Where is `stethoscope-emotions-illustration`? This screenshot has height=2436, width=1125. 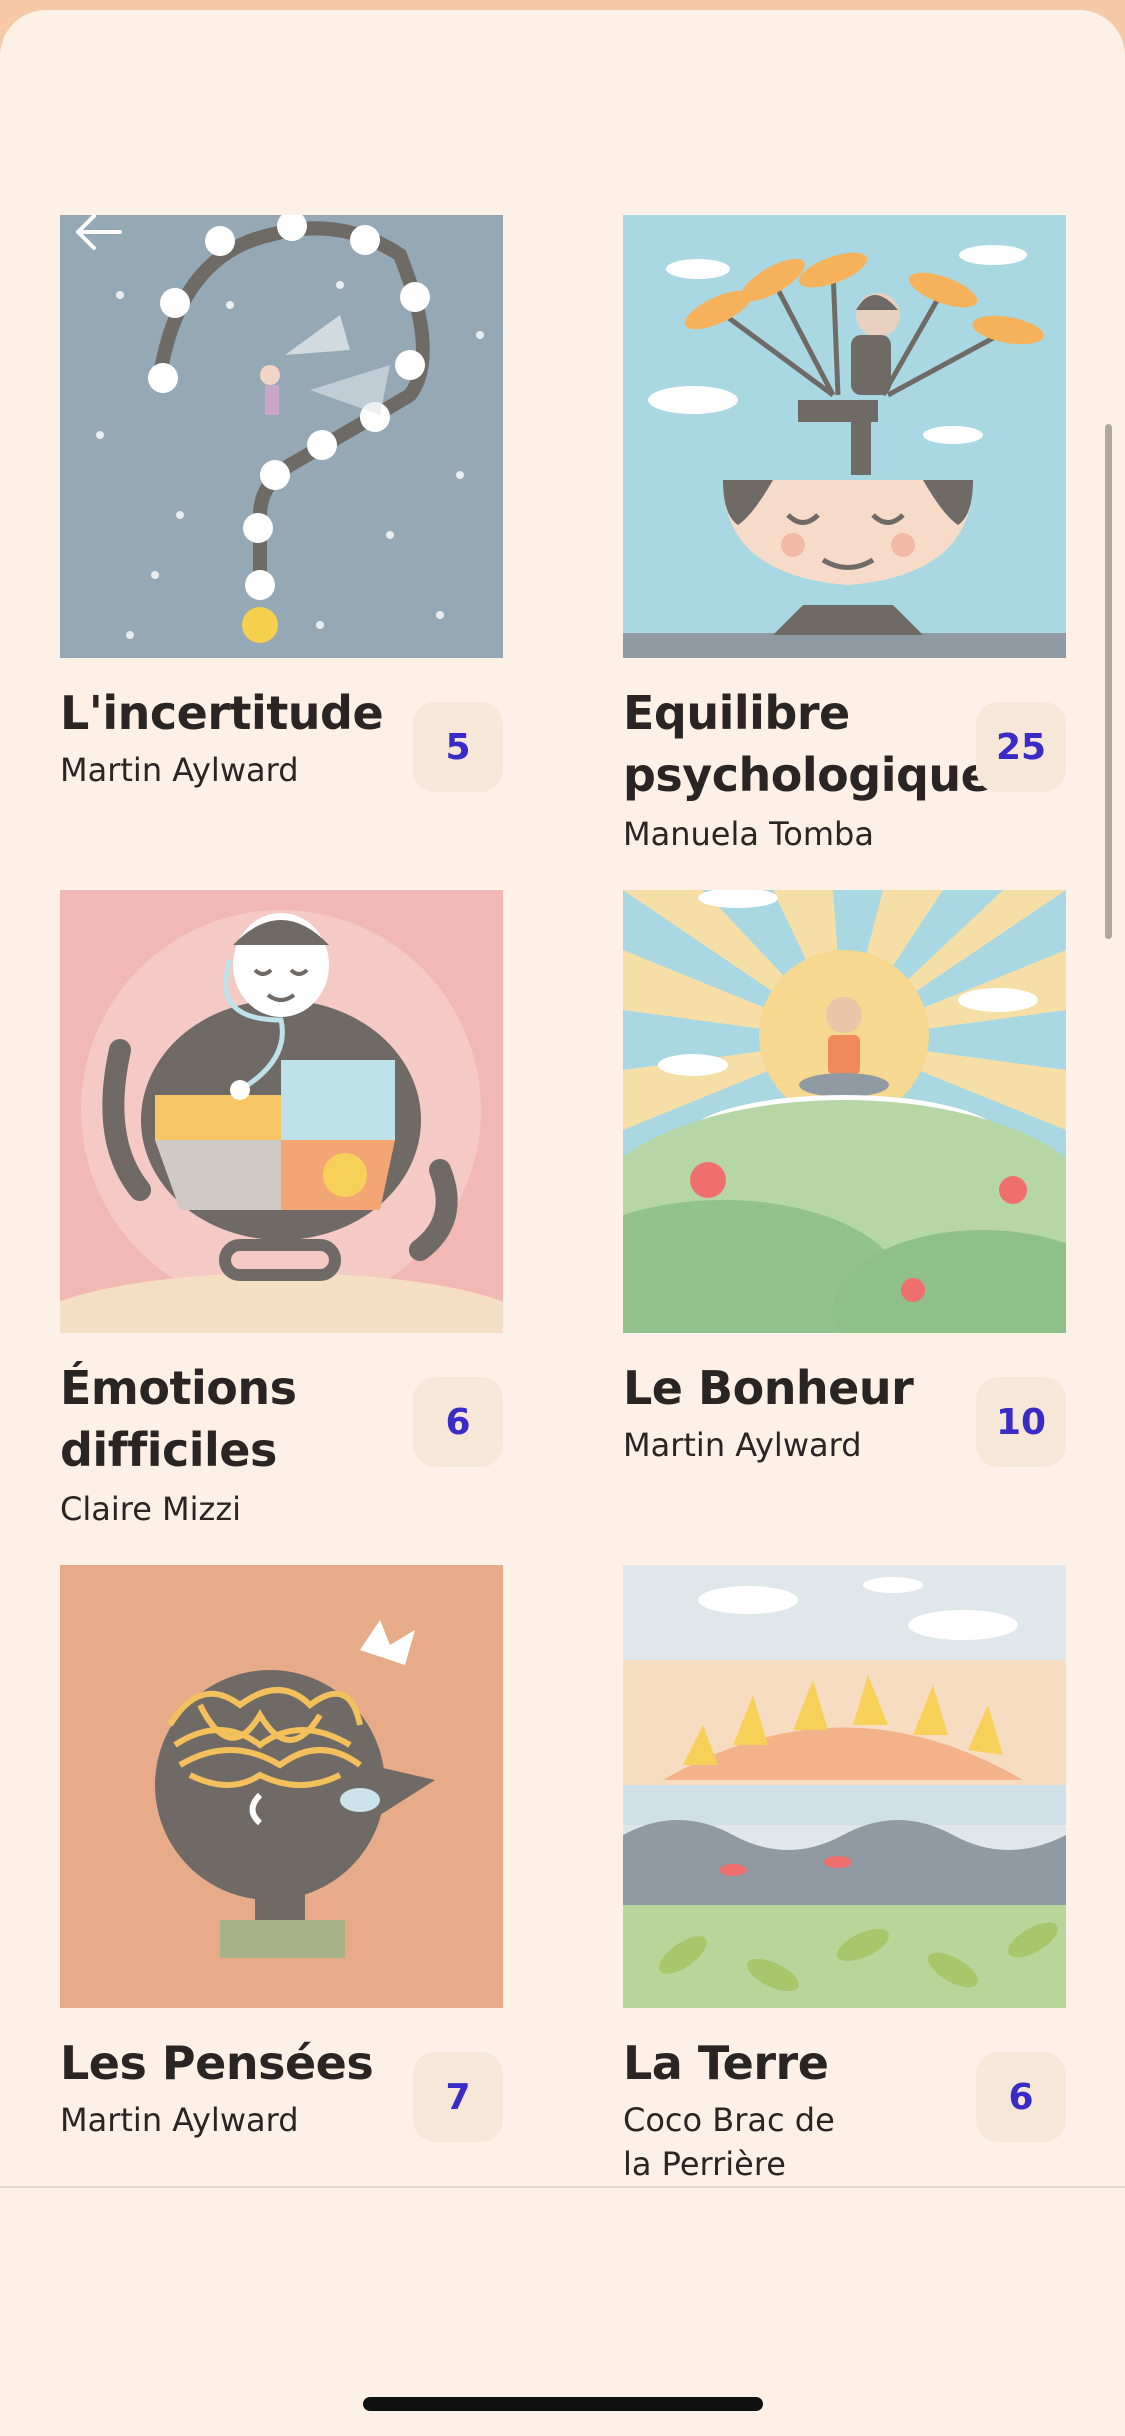 stethoscope-emotions-illustration is located at coordinates (281, 1111).